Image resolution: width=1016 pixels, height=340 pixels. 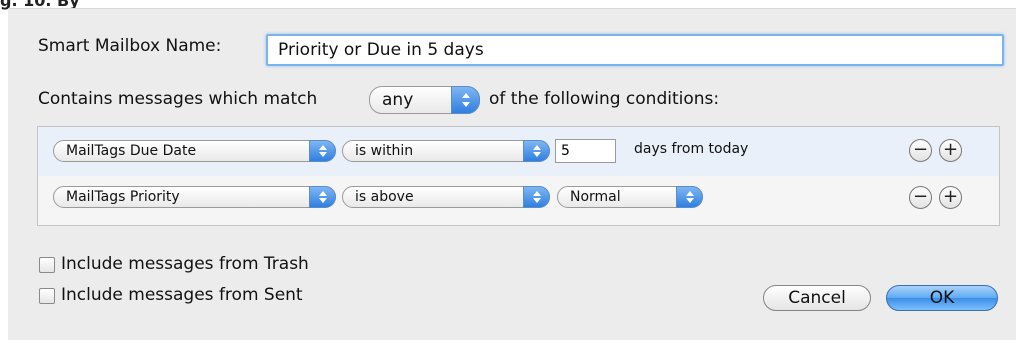 What do you see at coordinates (595, 197) in the screenshot?
I see `priority-value: Normal` at bounding box center [595, 197].